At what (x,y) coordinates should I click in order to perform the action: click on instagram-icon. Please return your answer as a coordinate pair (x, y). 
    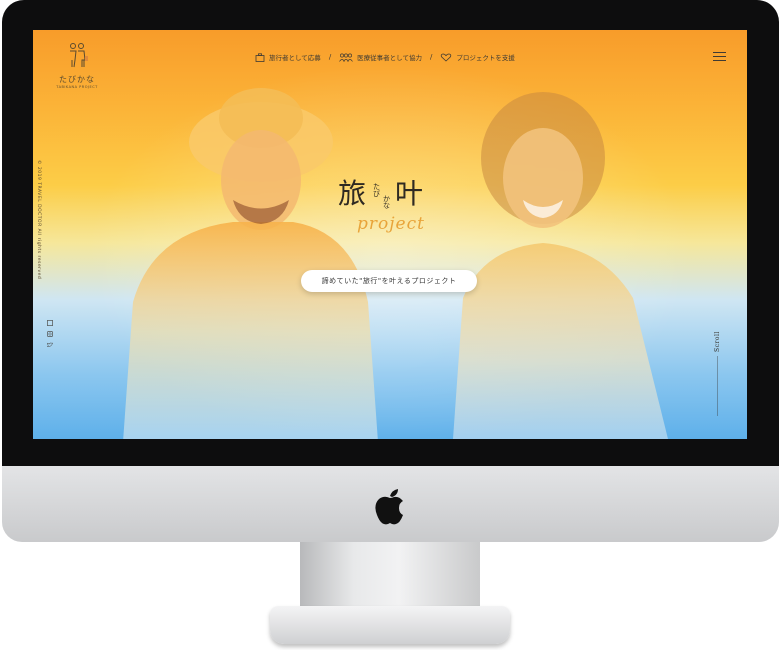
    Looking at the image, I should click on (50, 334).